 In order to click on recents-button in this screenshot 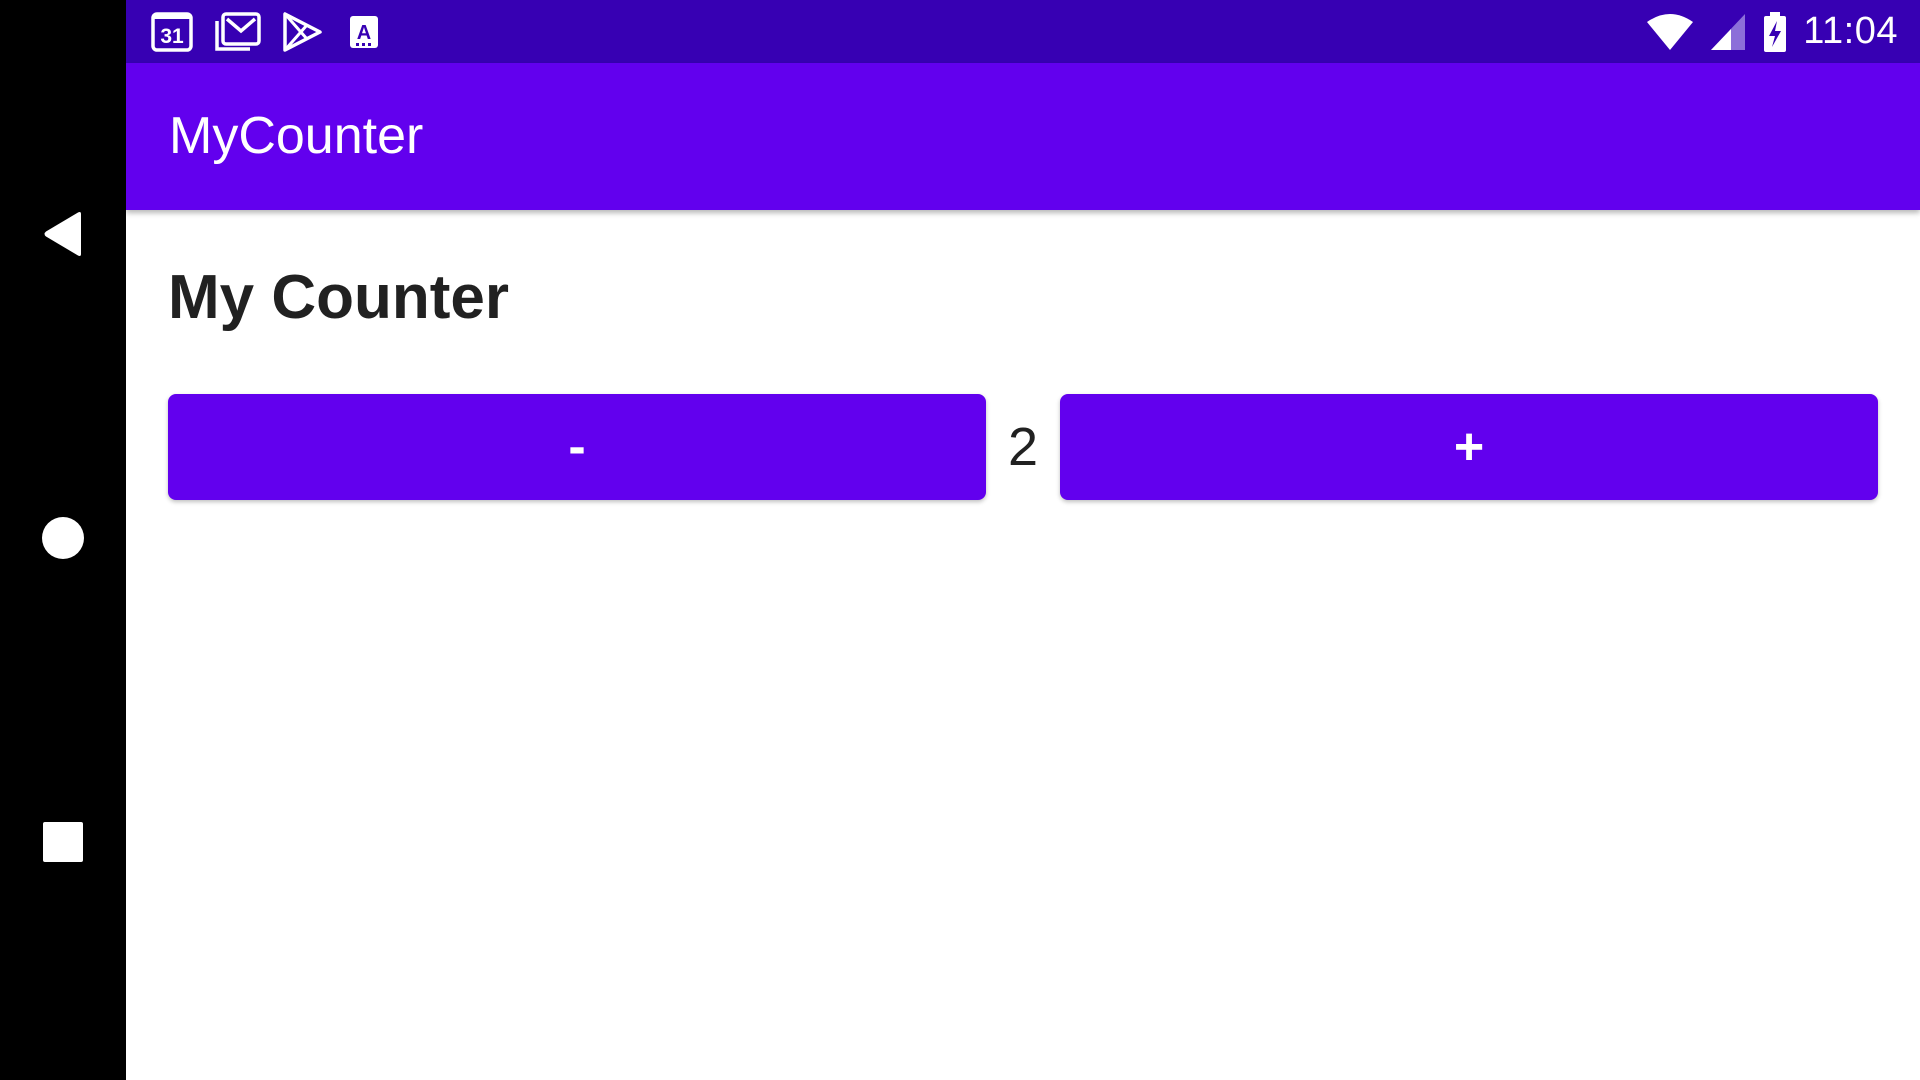, I will do `click(63, 844)`.